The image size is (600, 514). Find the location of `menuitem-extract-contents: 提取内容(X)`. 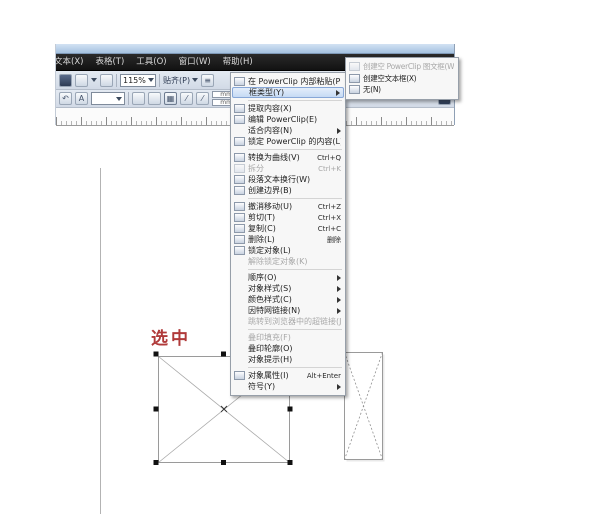

menuitem-extract-contents: 提取内容(X) is located at coordinates (288, 108).